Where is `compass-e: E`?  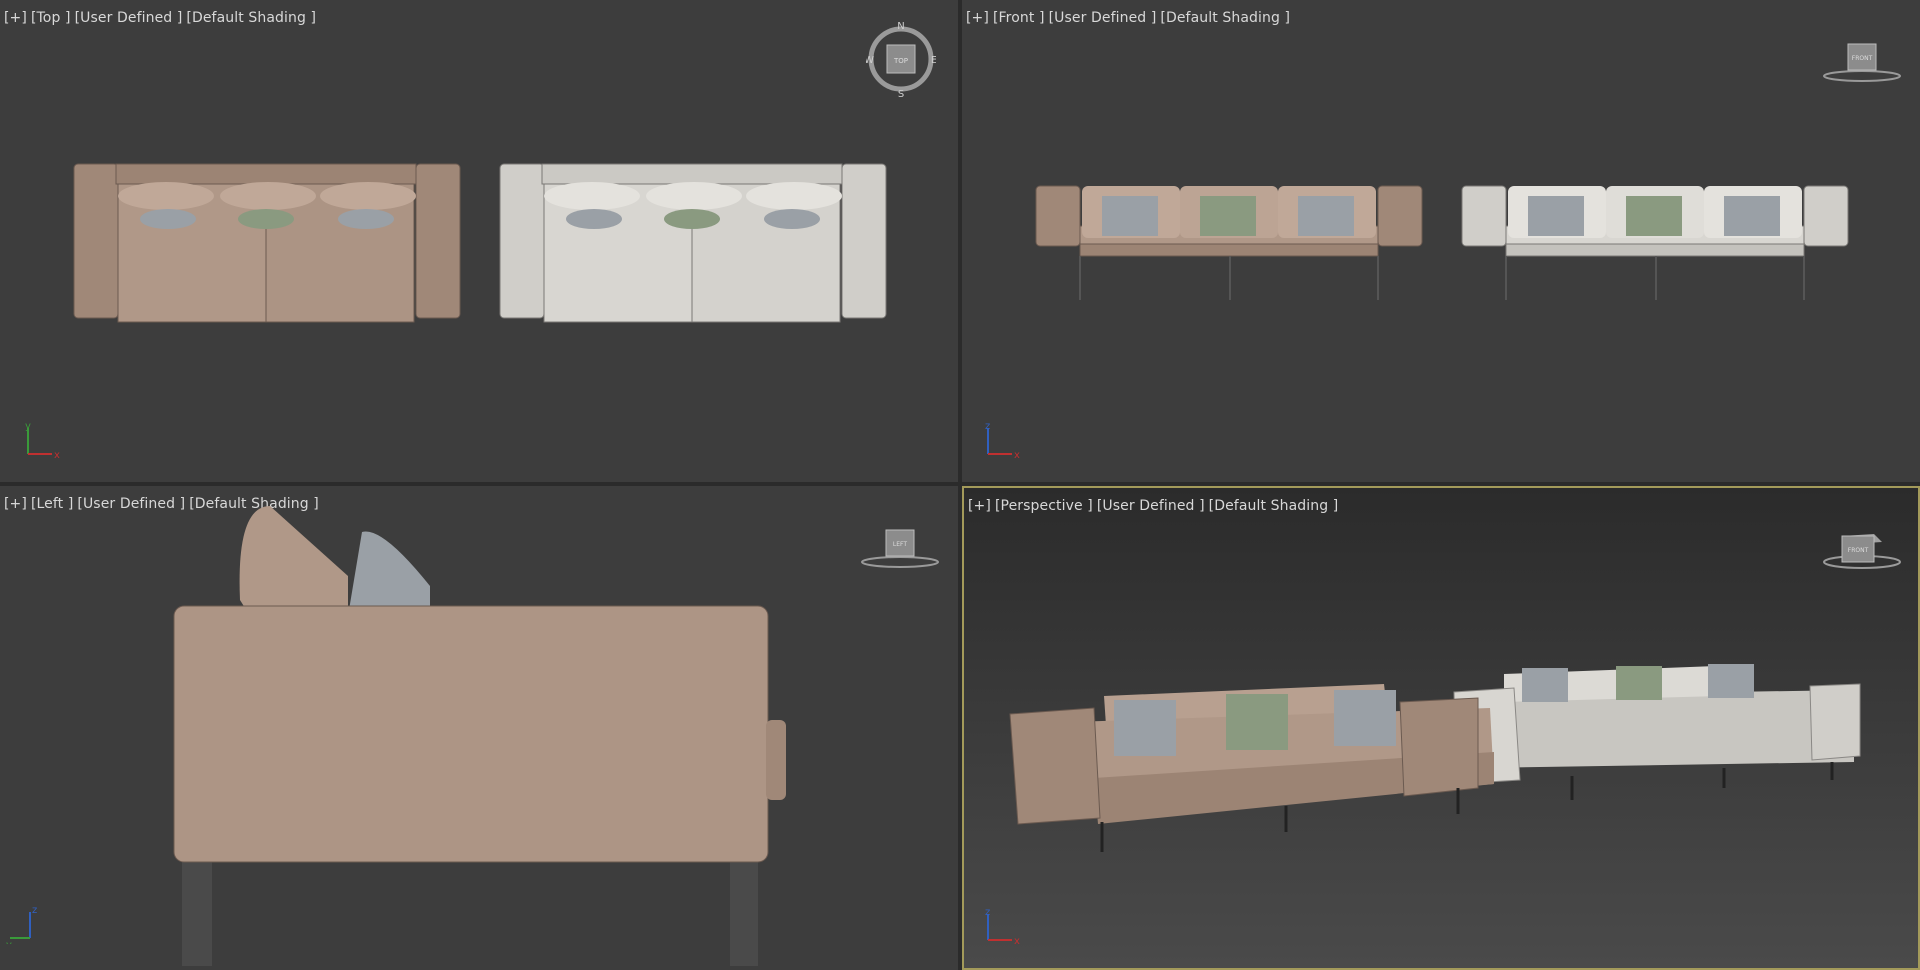 compass-e: E is located at coordinates (933, 60).